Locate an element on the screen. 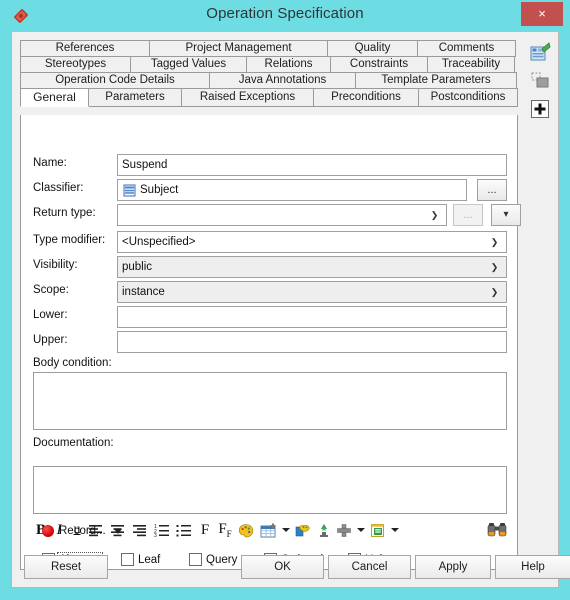  tab-postconditions: Postconditions is located at coordinates (468, 97).